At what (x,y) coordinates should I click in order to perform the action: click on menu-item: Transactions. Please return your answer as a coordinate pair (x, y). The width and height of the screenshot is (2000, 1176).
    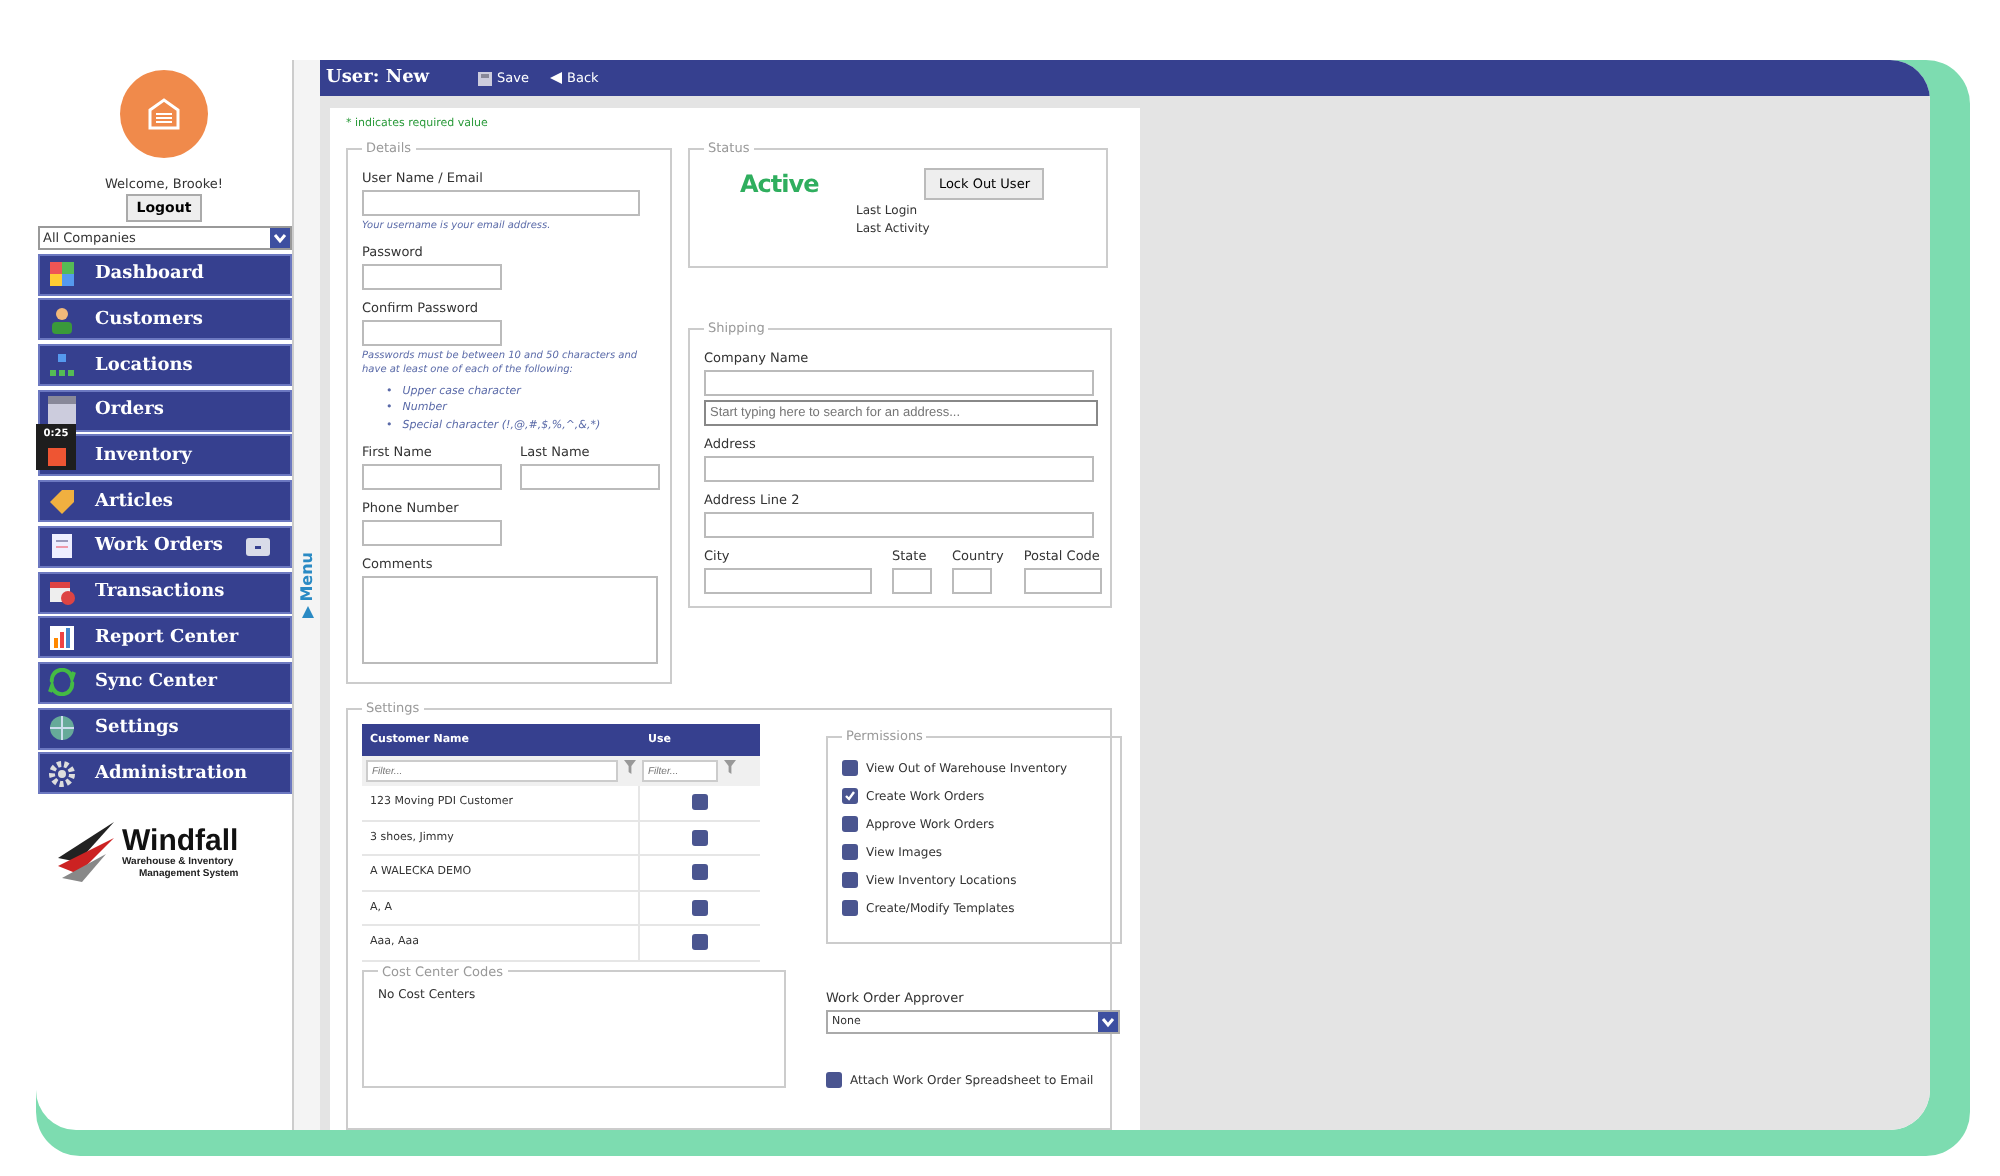
    Looking at the image, I should click on (164, 592).